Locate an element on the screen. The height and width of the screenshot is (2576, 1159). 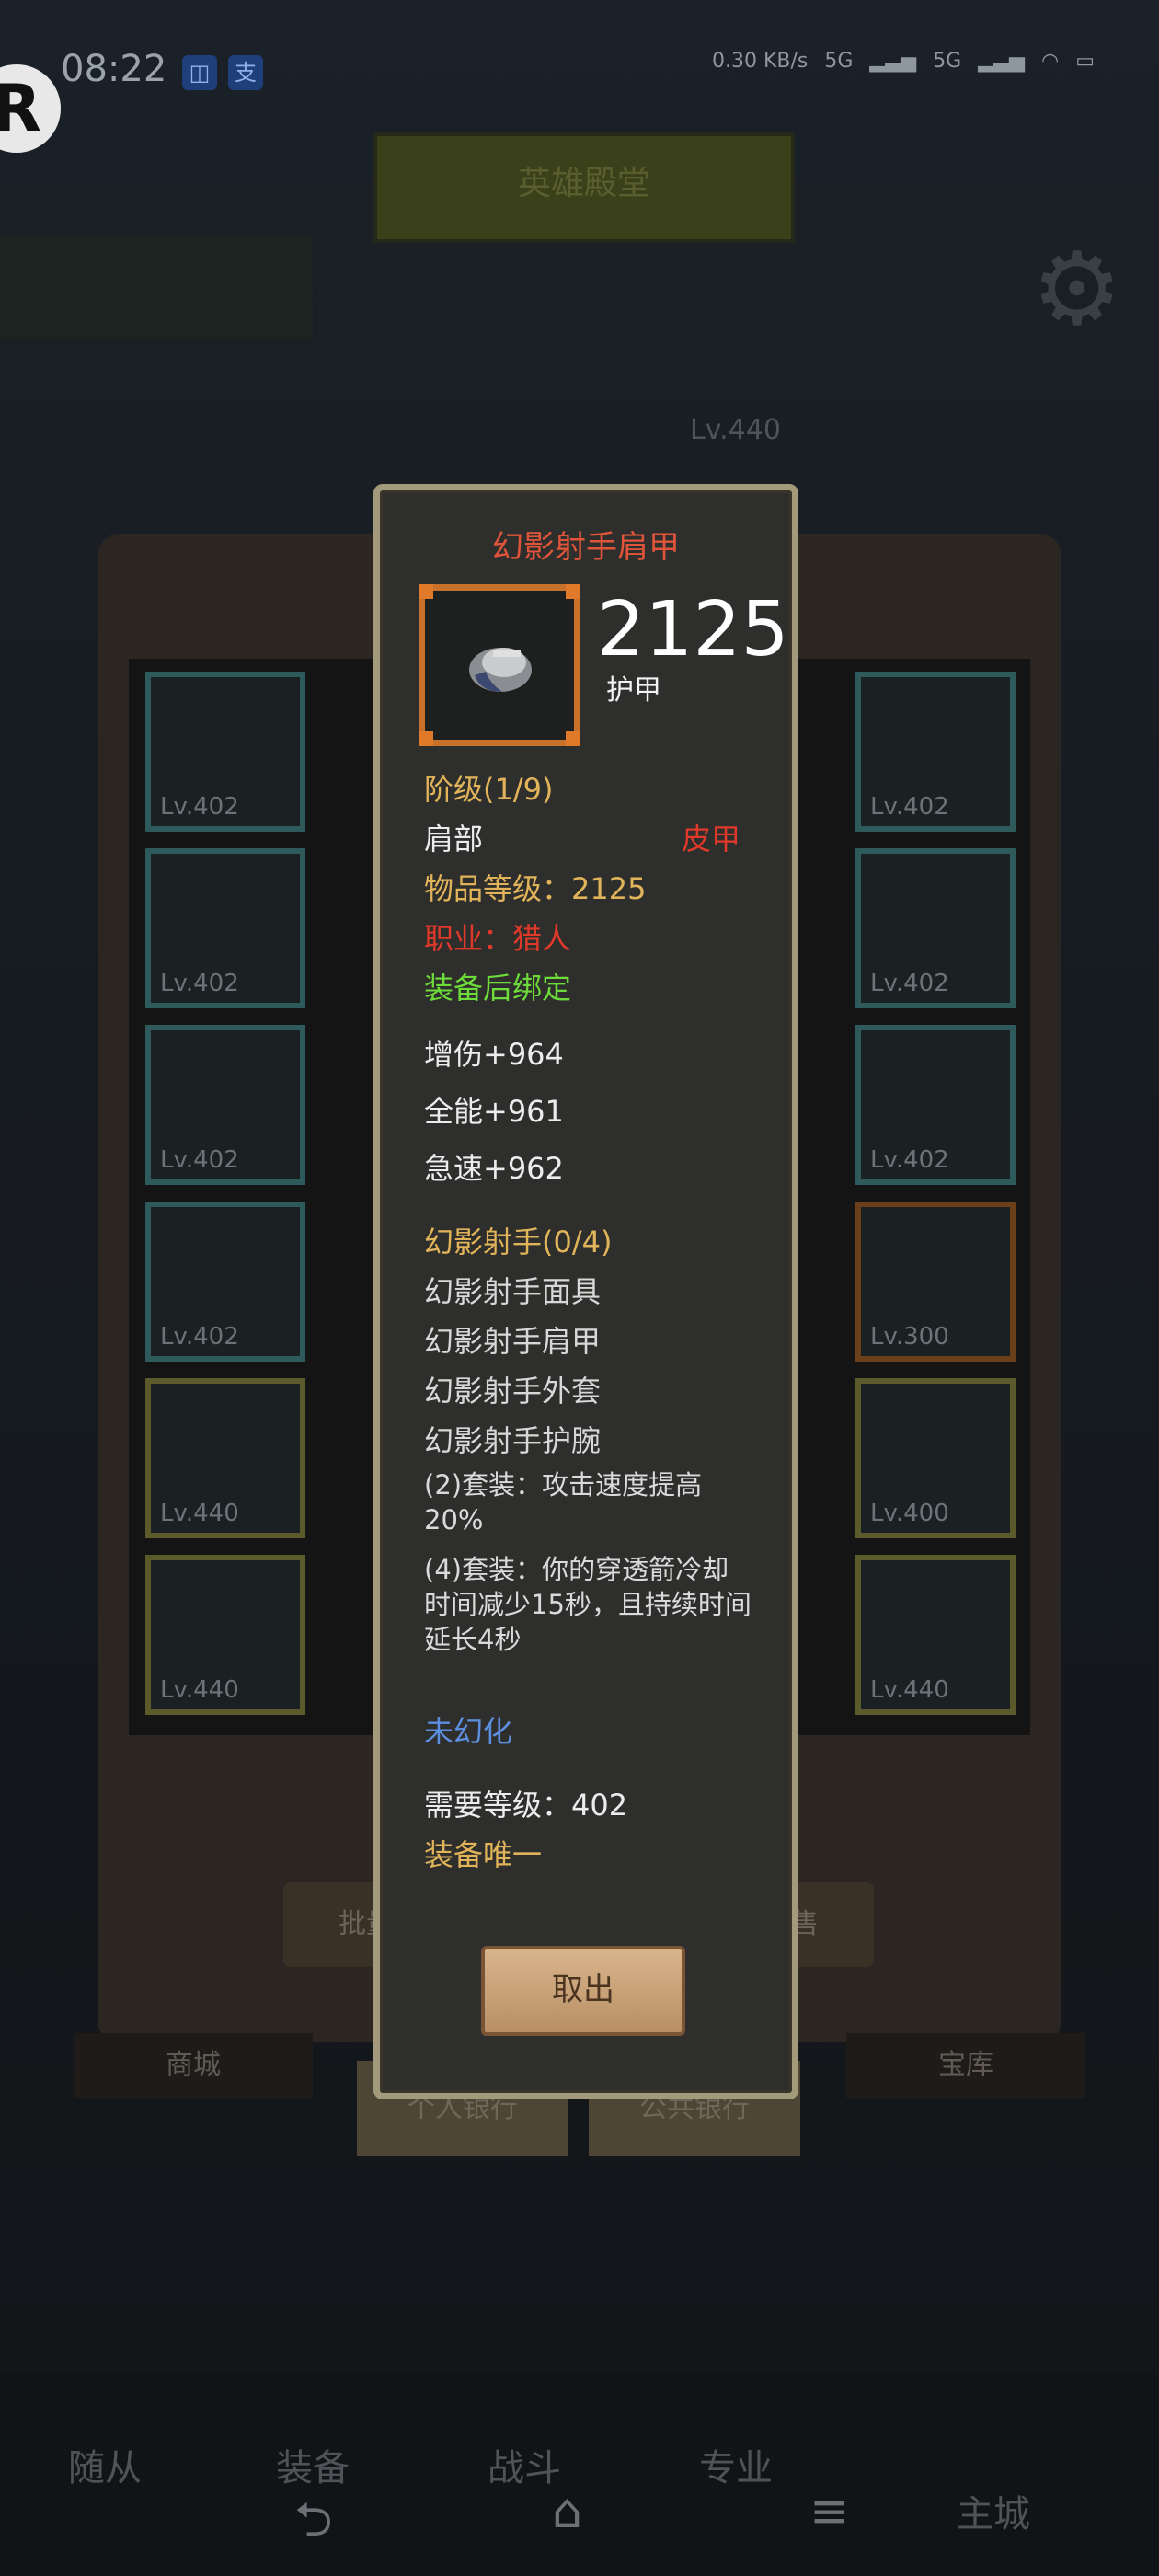
required-level: 需要等级：402 is located at coordinates (526, 1805).